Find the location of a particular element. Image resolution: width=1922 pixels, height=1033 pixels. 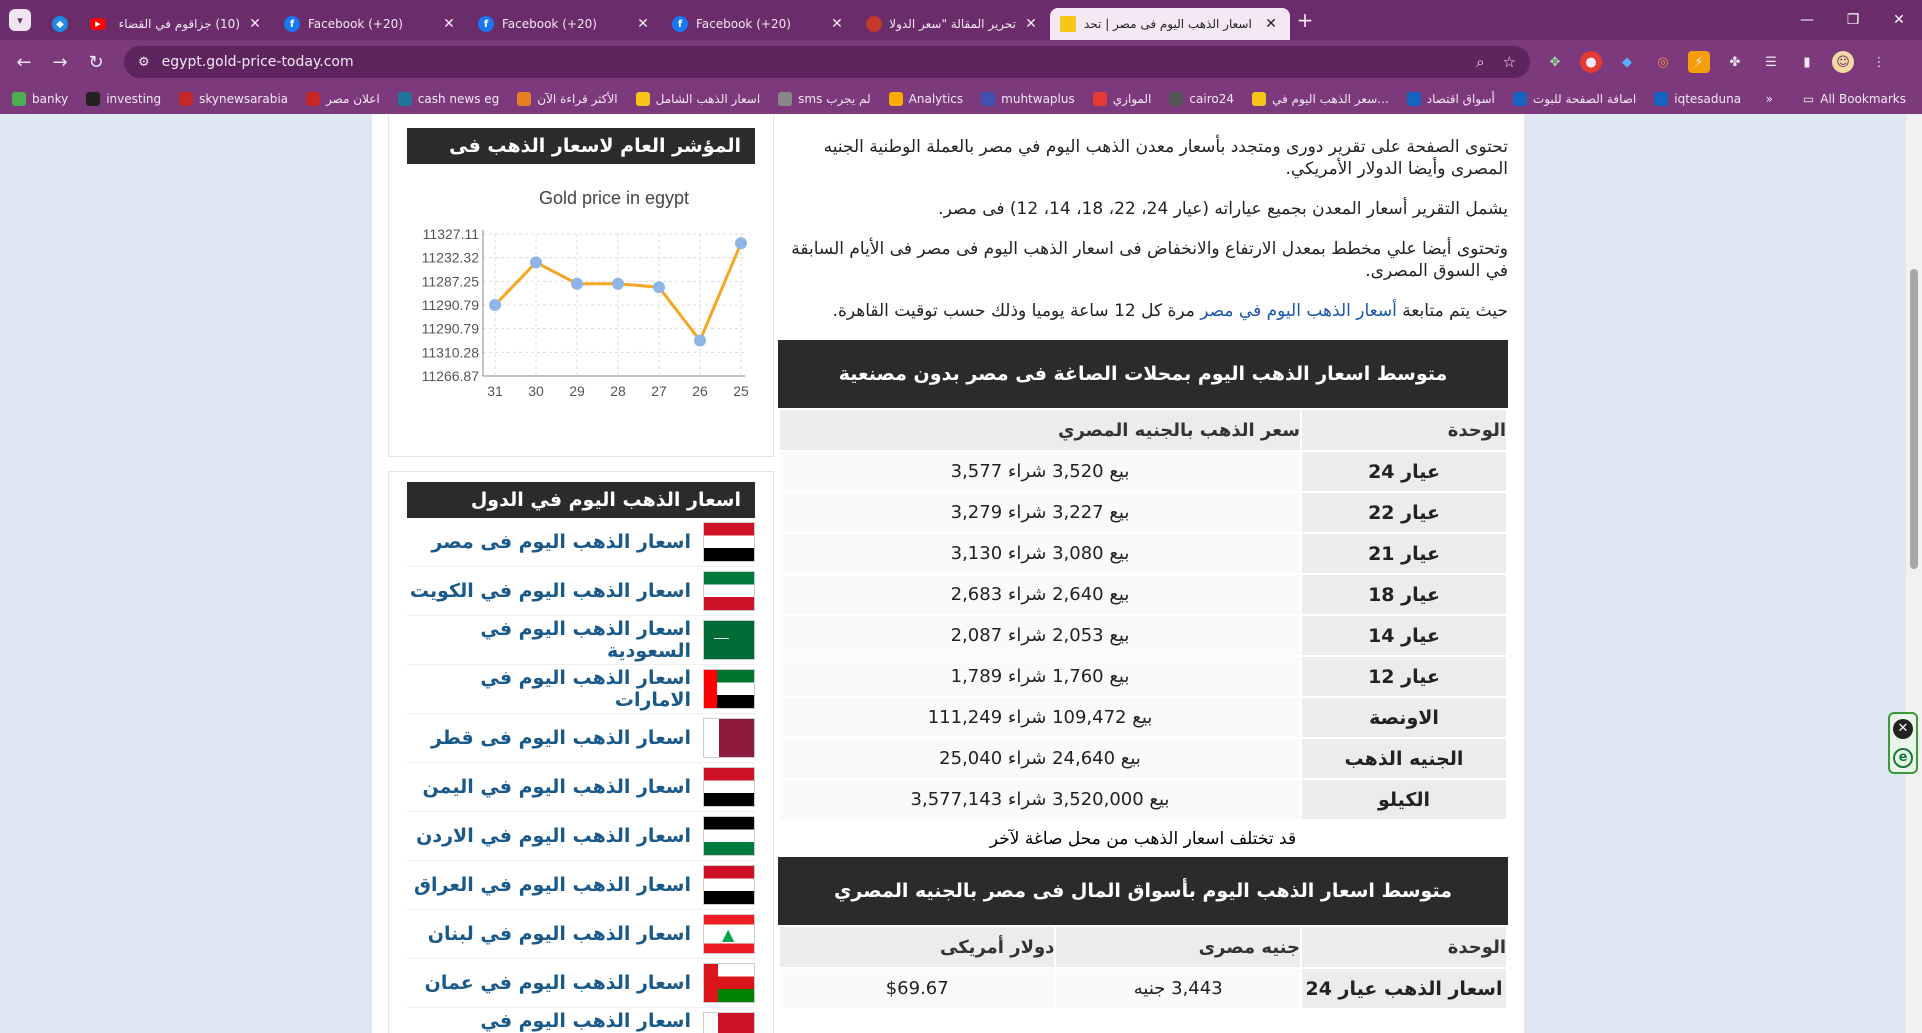

bookmark-item: cash news eg is located at coordinates (448, 99).